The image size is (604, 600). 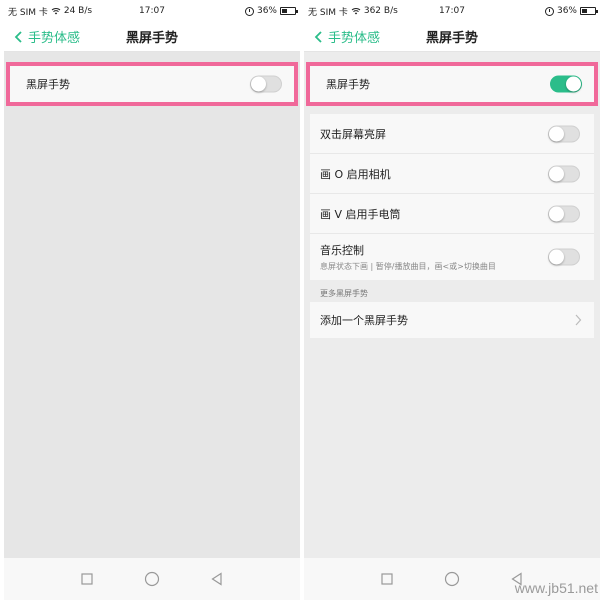 I want to click on status-bar: 无 SIM 卡 24 B/s 17:07 36%, so click(x=152, y=11).